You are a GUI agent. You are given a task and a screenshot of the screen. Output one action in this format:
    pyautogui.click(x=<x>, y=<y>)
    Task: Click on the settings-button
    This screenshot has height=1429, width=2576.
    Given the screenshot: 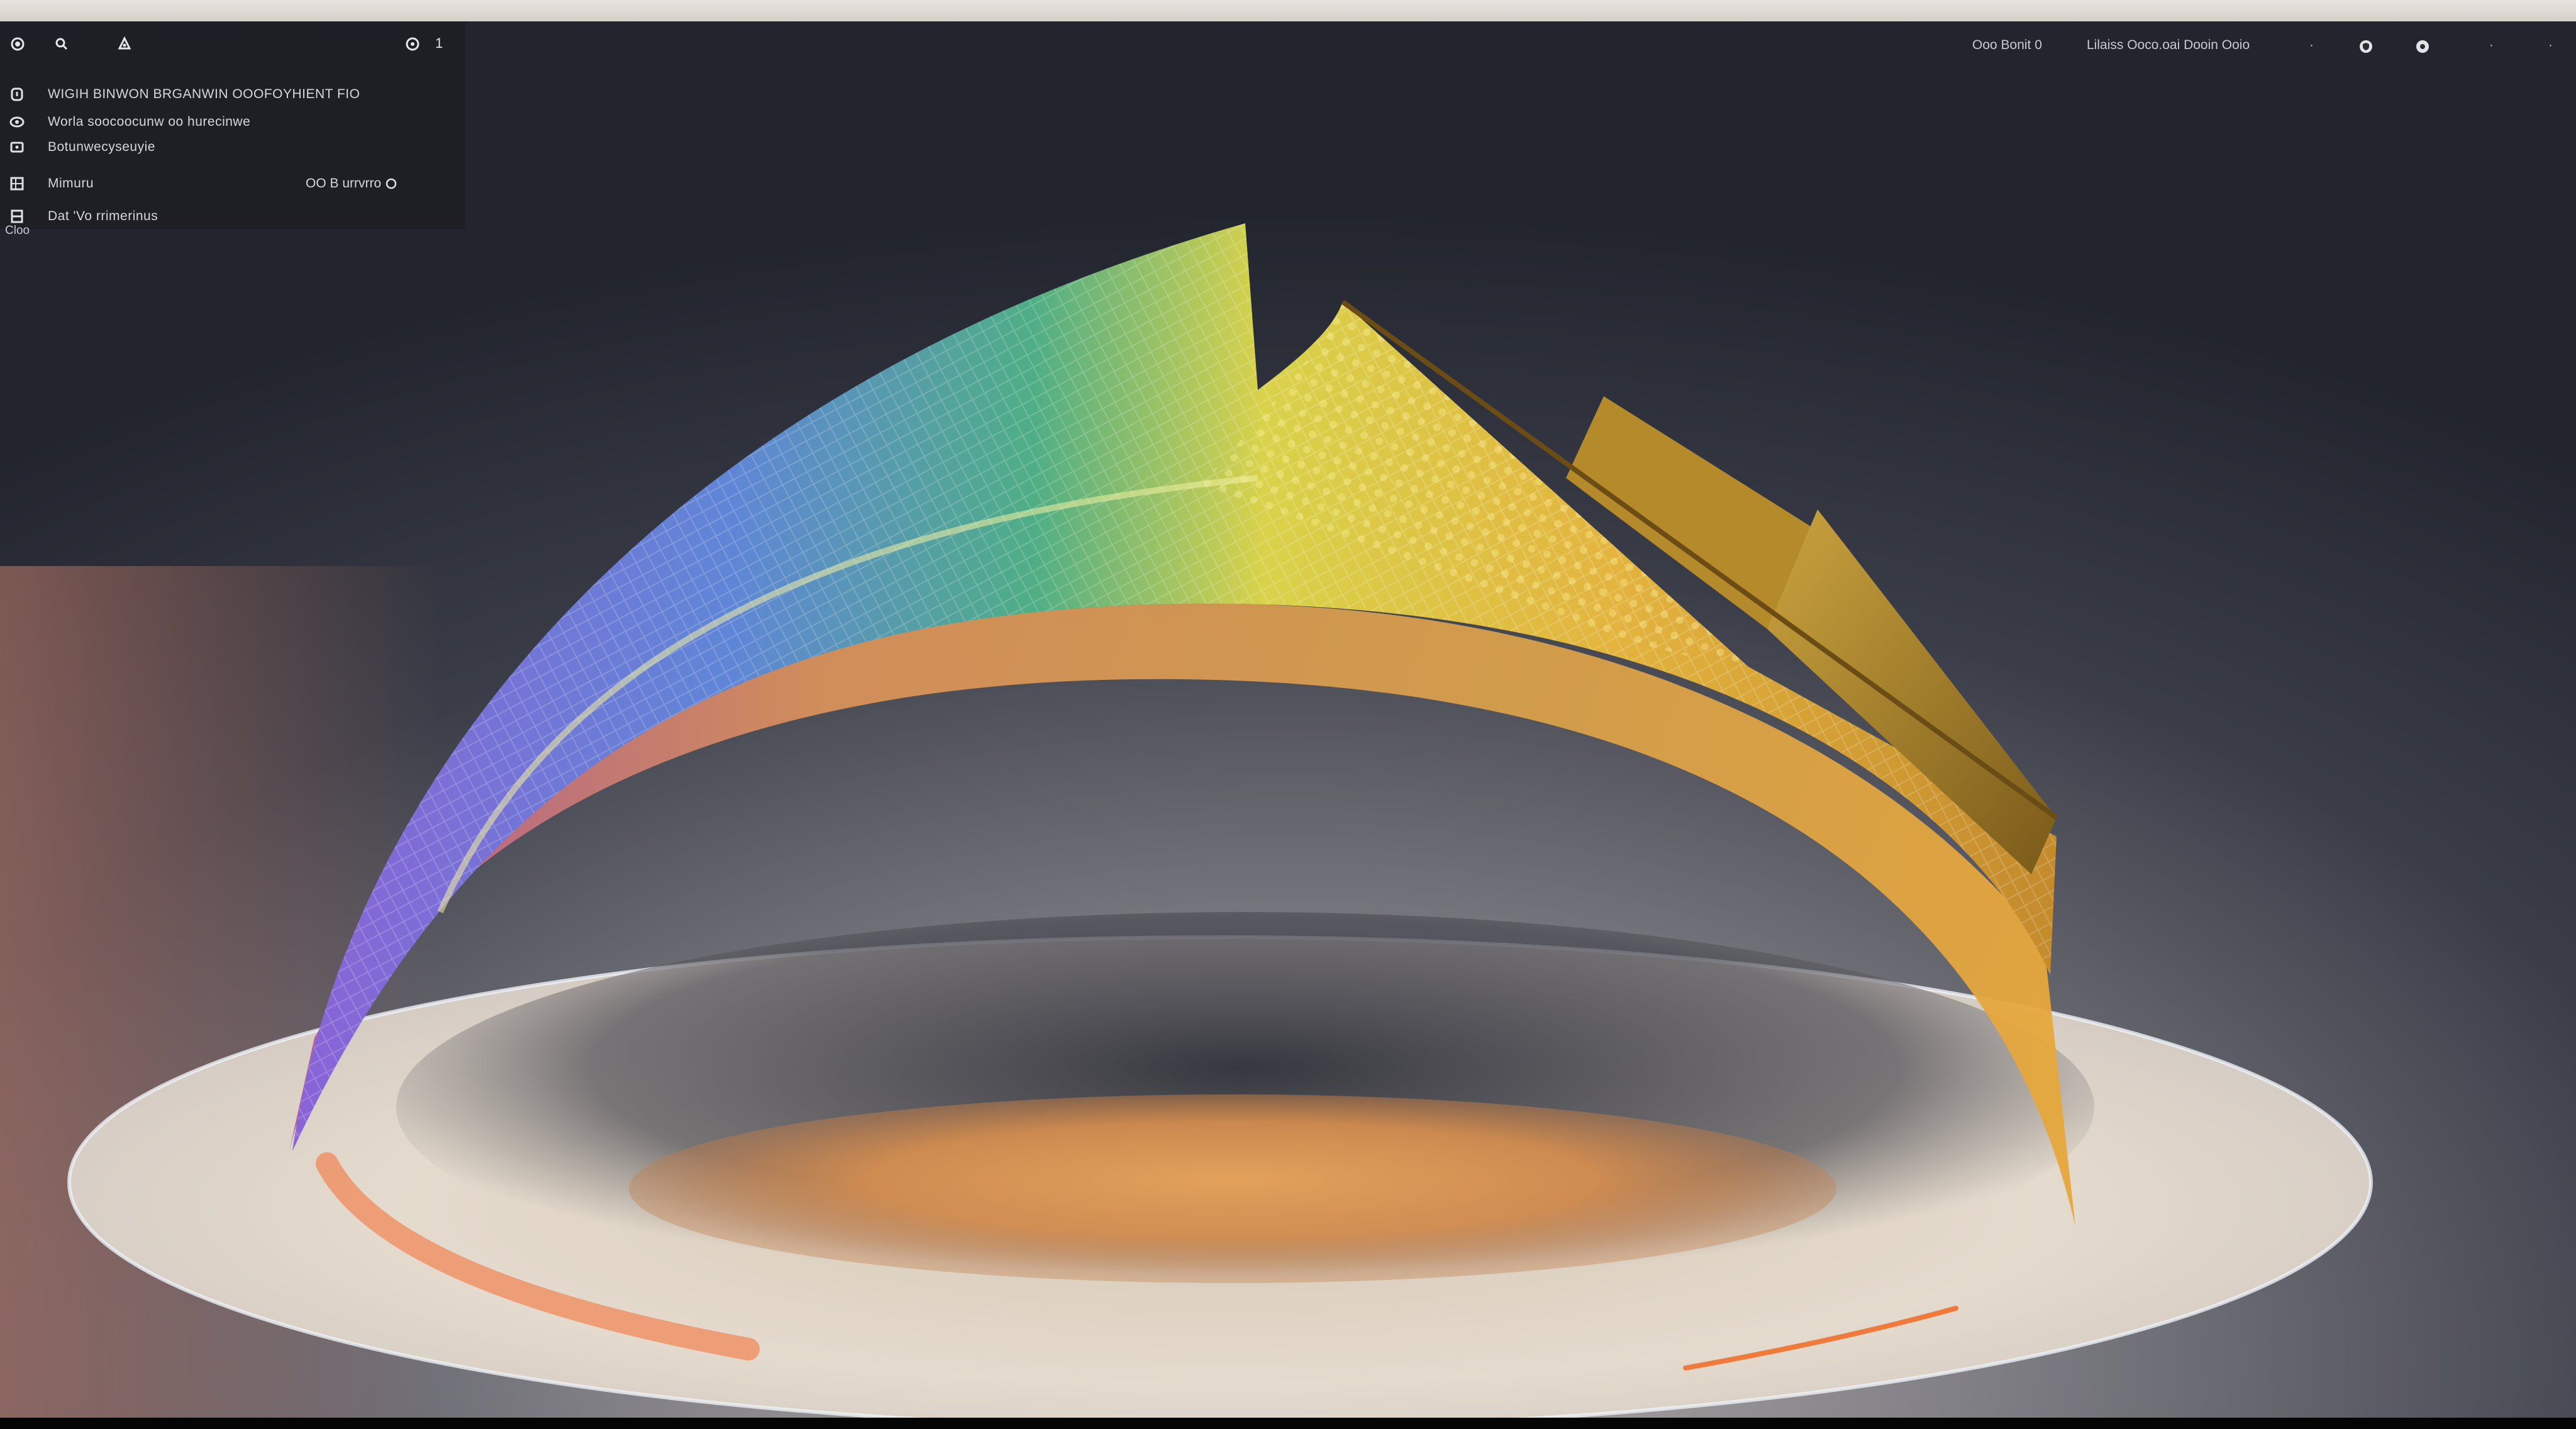 What is the action you would take?
    pyautogui.click(x=2422, y=46)
    